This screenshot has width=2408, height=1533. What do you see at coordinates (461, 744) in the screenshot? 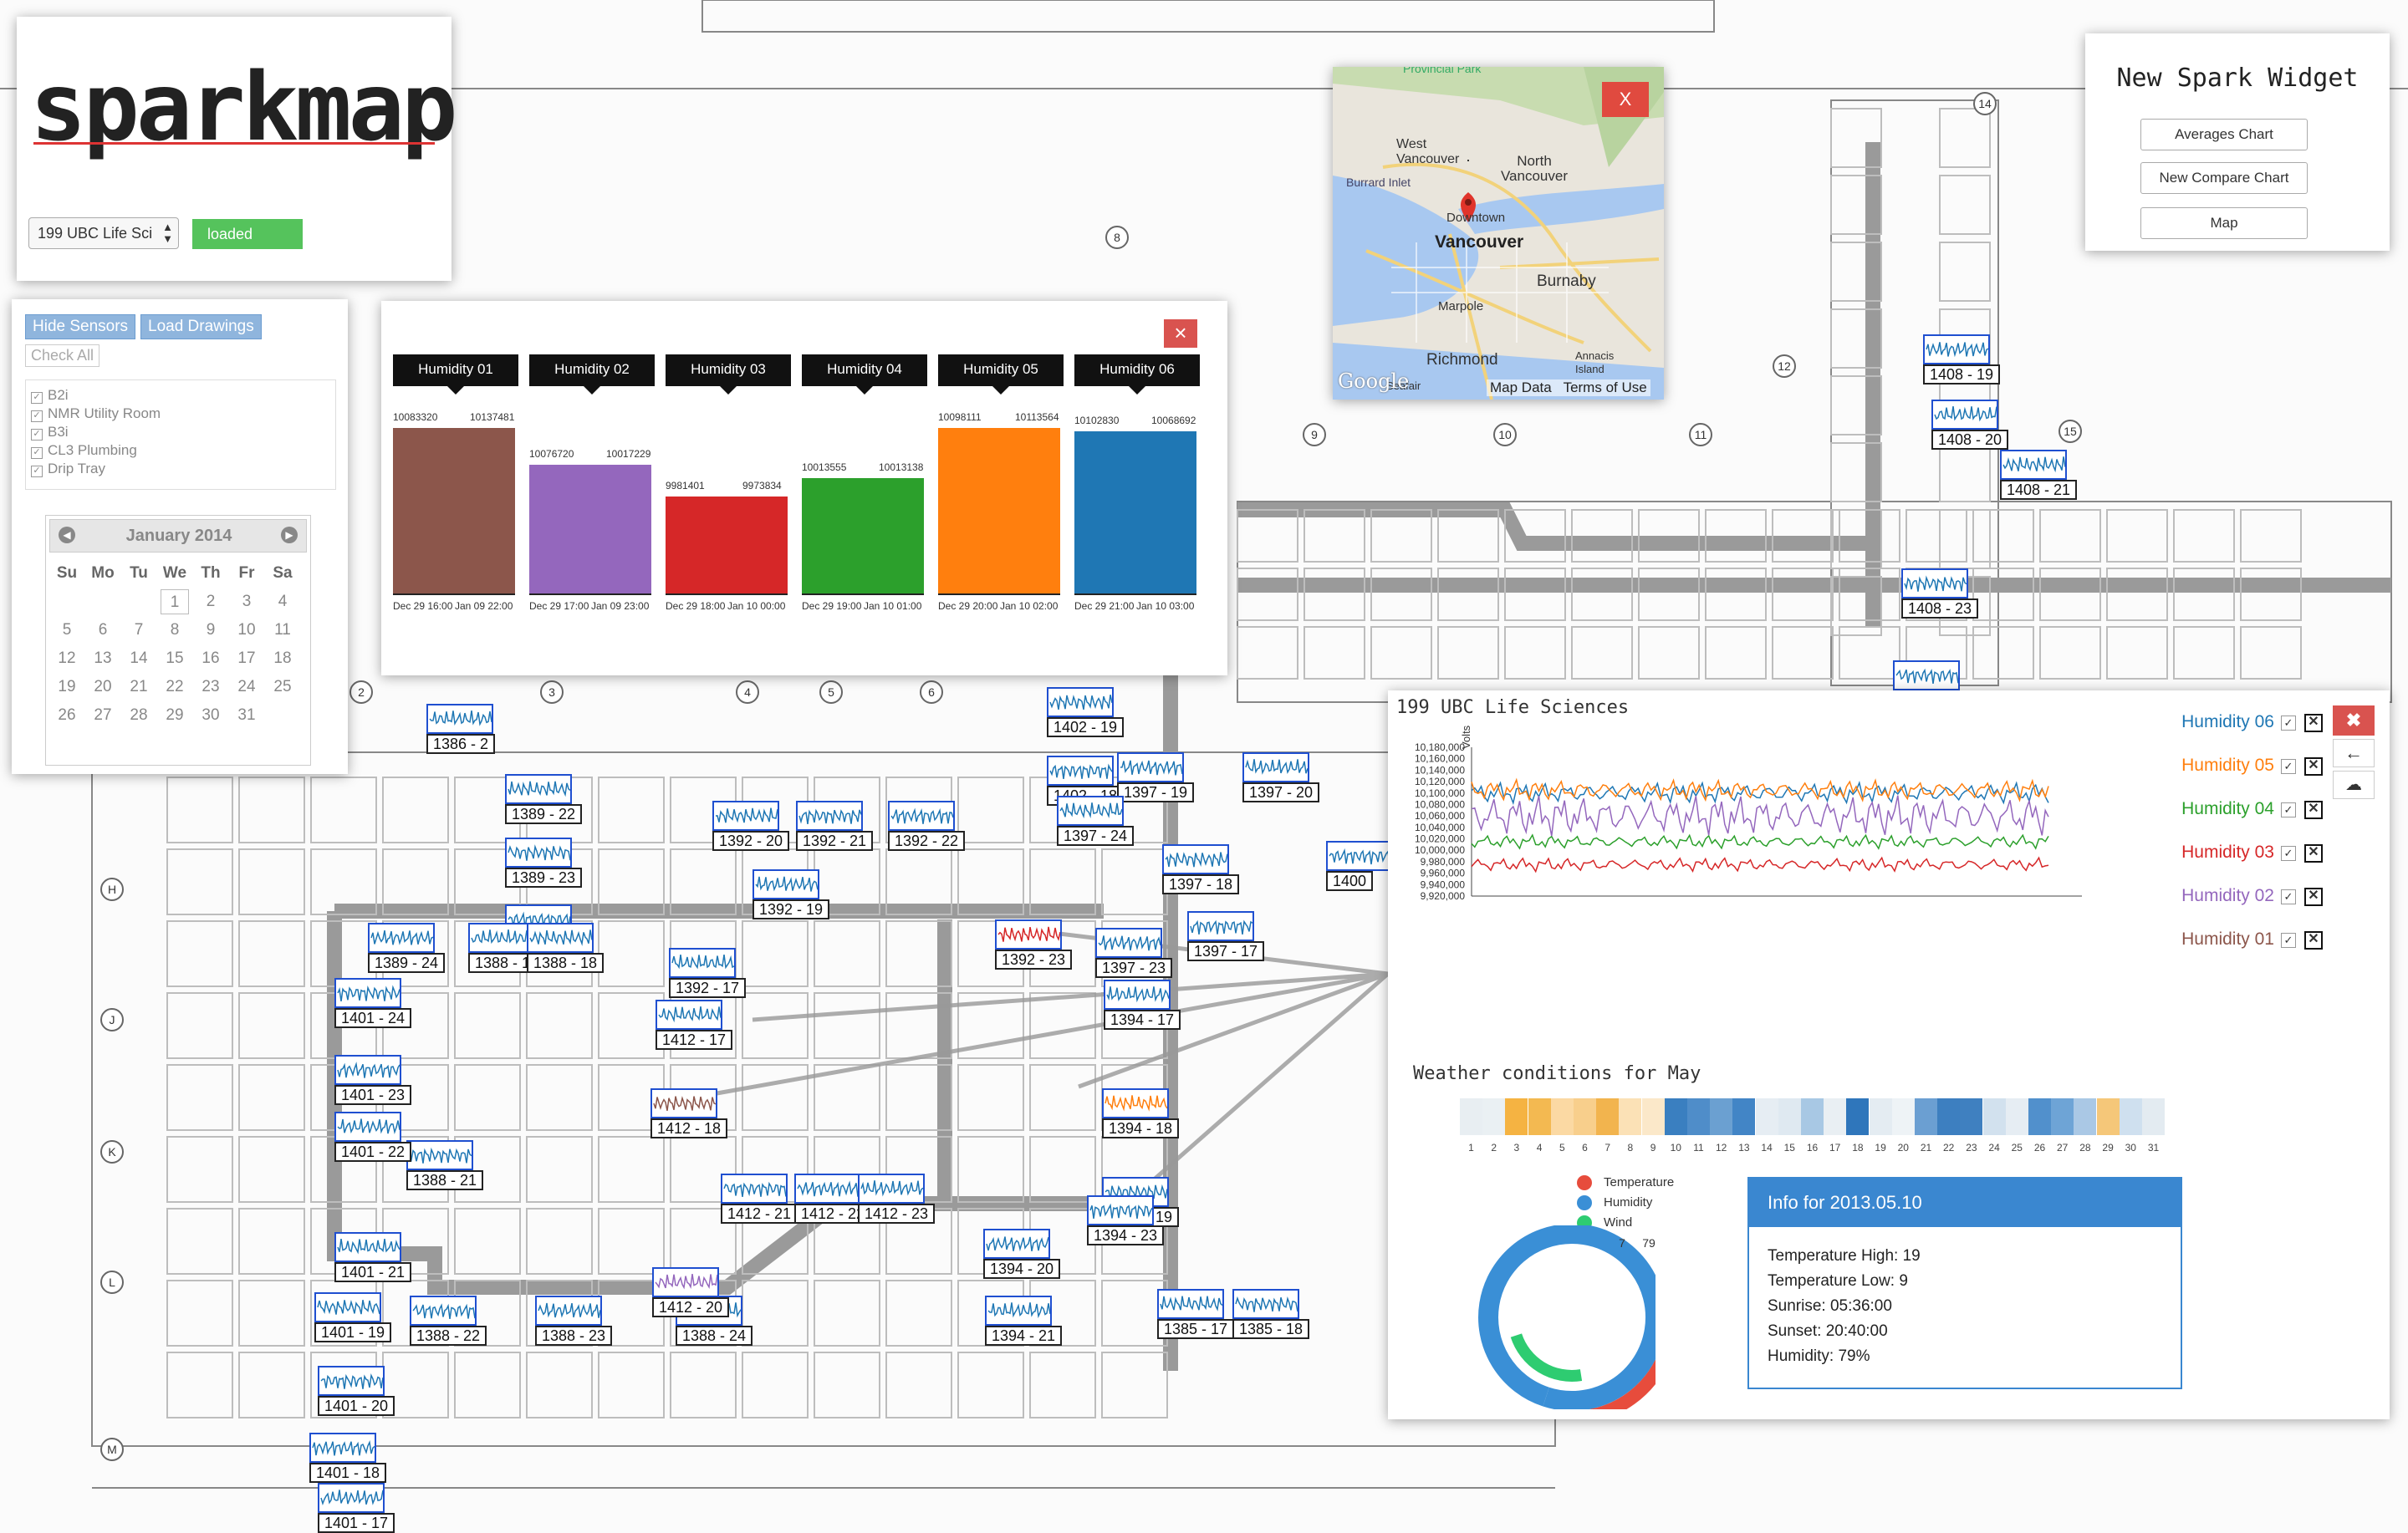
I see `sensor-label: 1386 - 2` at bounding box center [461, 744].